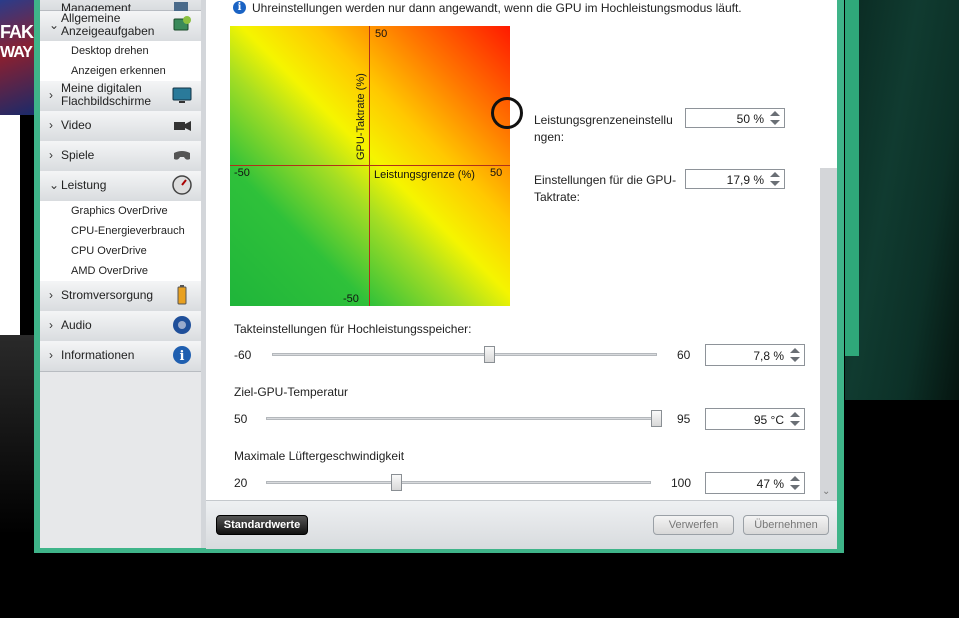 This screenshot has width=959, height=618. I want to click on power-limit-value: 50 %, so click(750, 119).